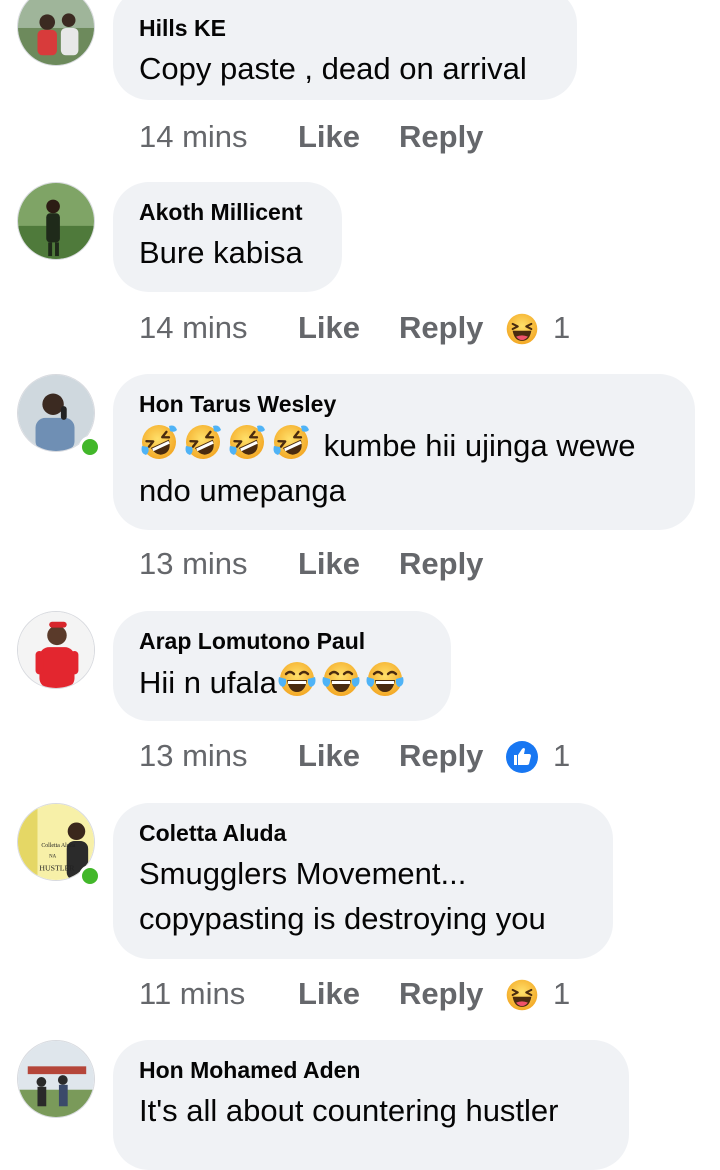 The image size is (720, 1170). What do you see at coordinates (371, 1070) in the screenshot?
I see `comment-author: Hon Mohamed Aden` at bounding box center [371, 1070].